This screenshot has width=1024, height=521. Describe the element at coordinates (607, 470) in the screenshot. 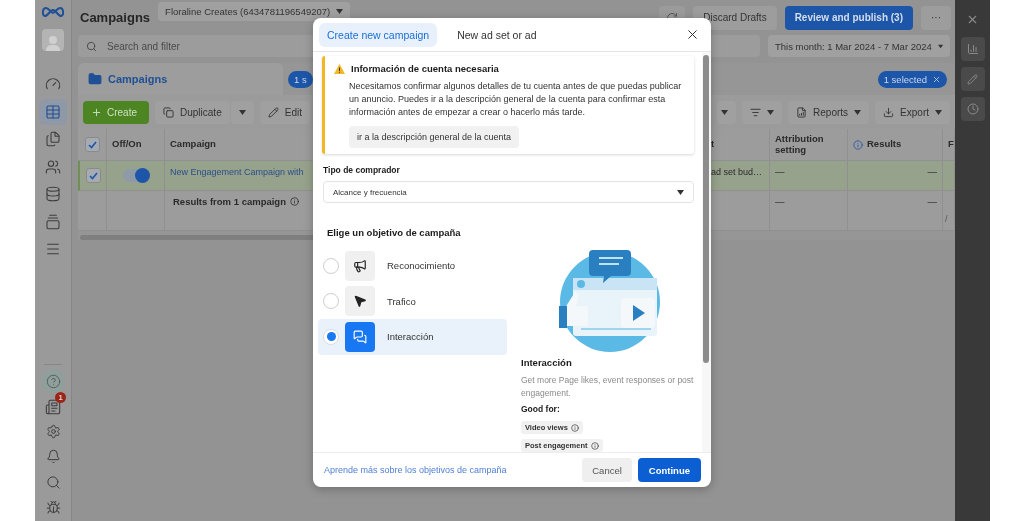

I see `cancel-button: Cancel` at that location.